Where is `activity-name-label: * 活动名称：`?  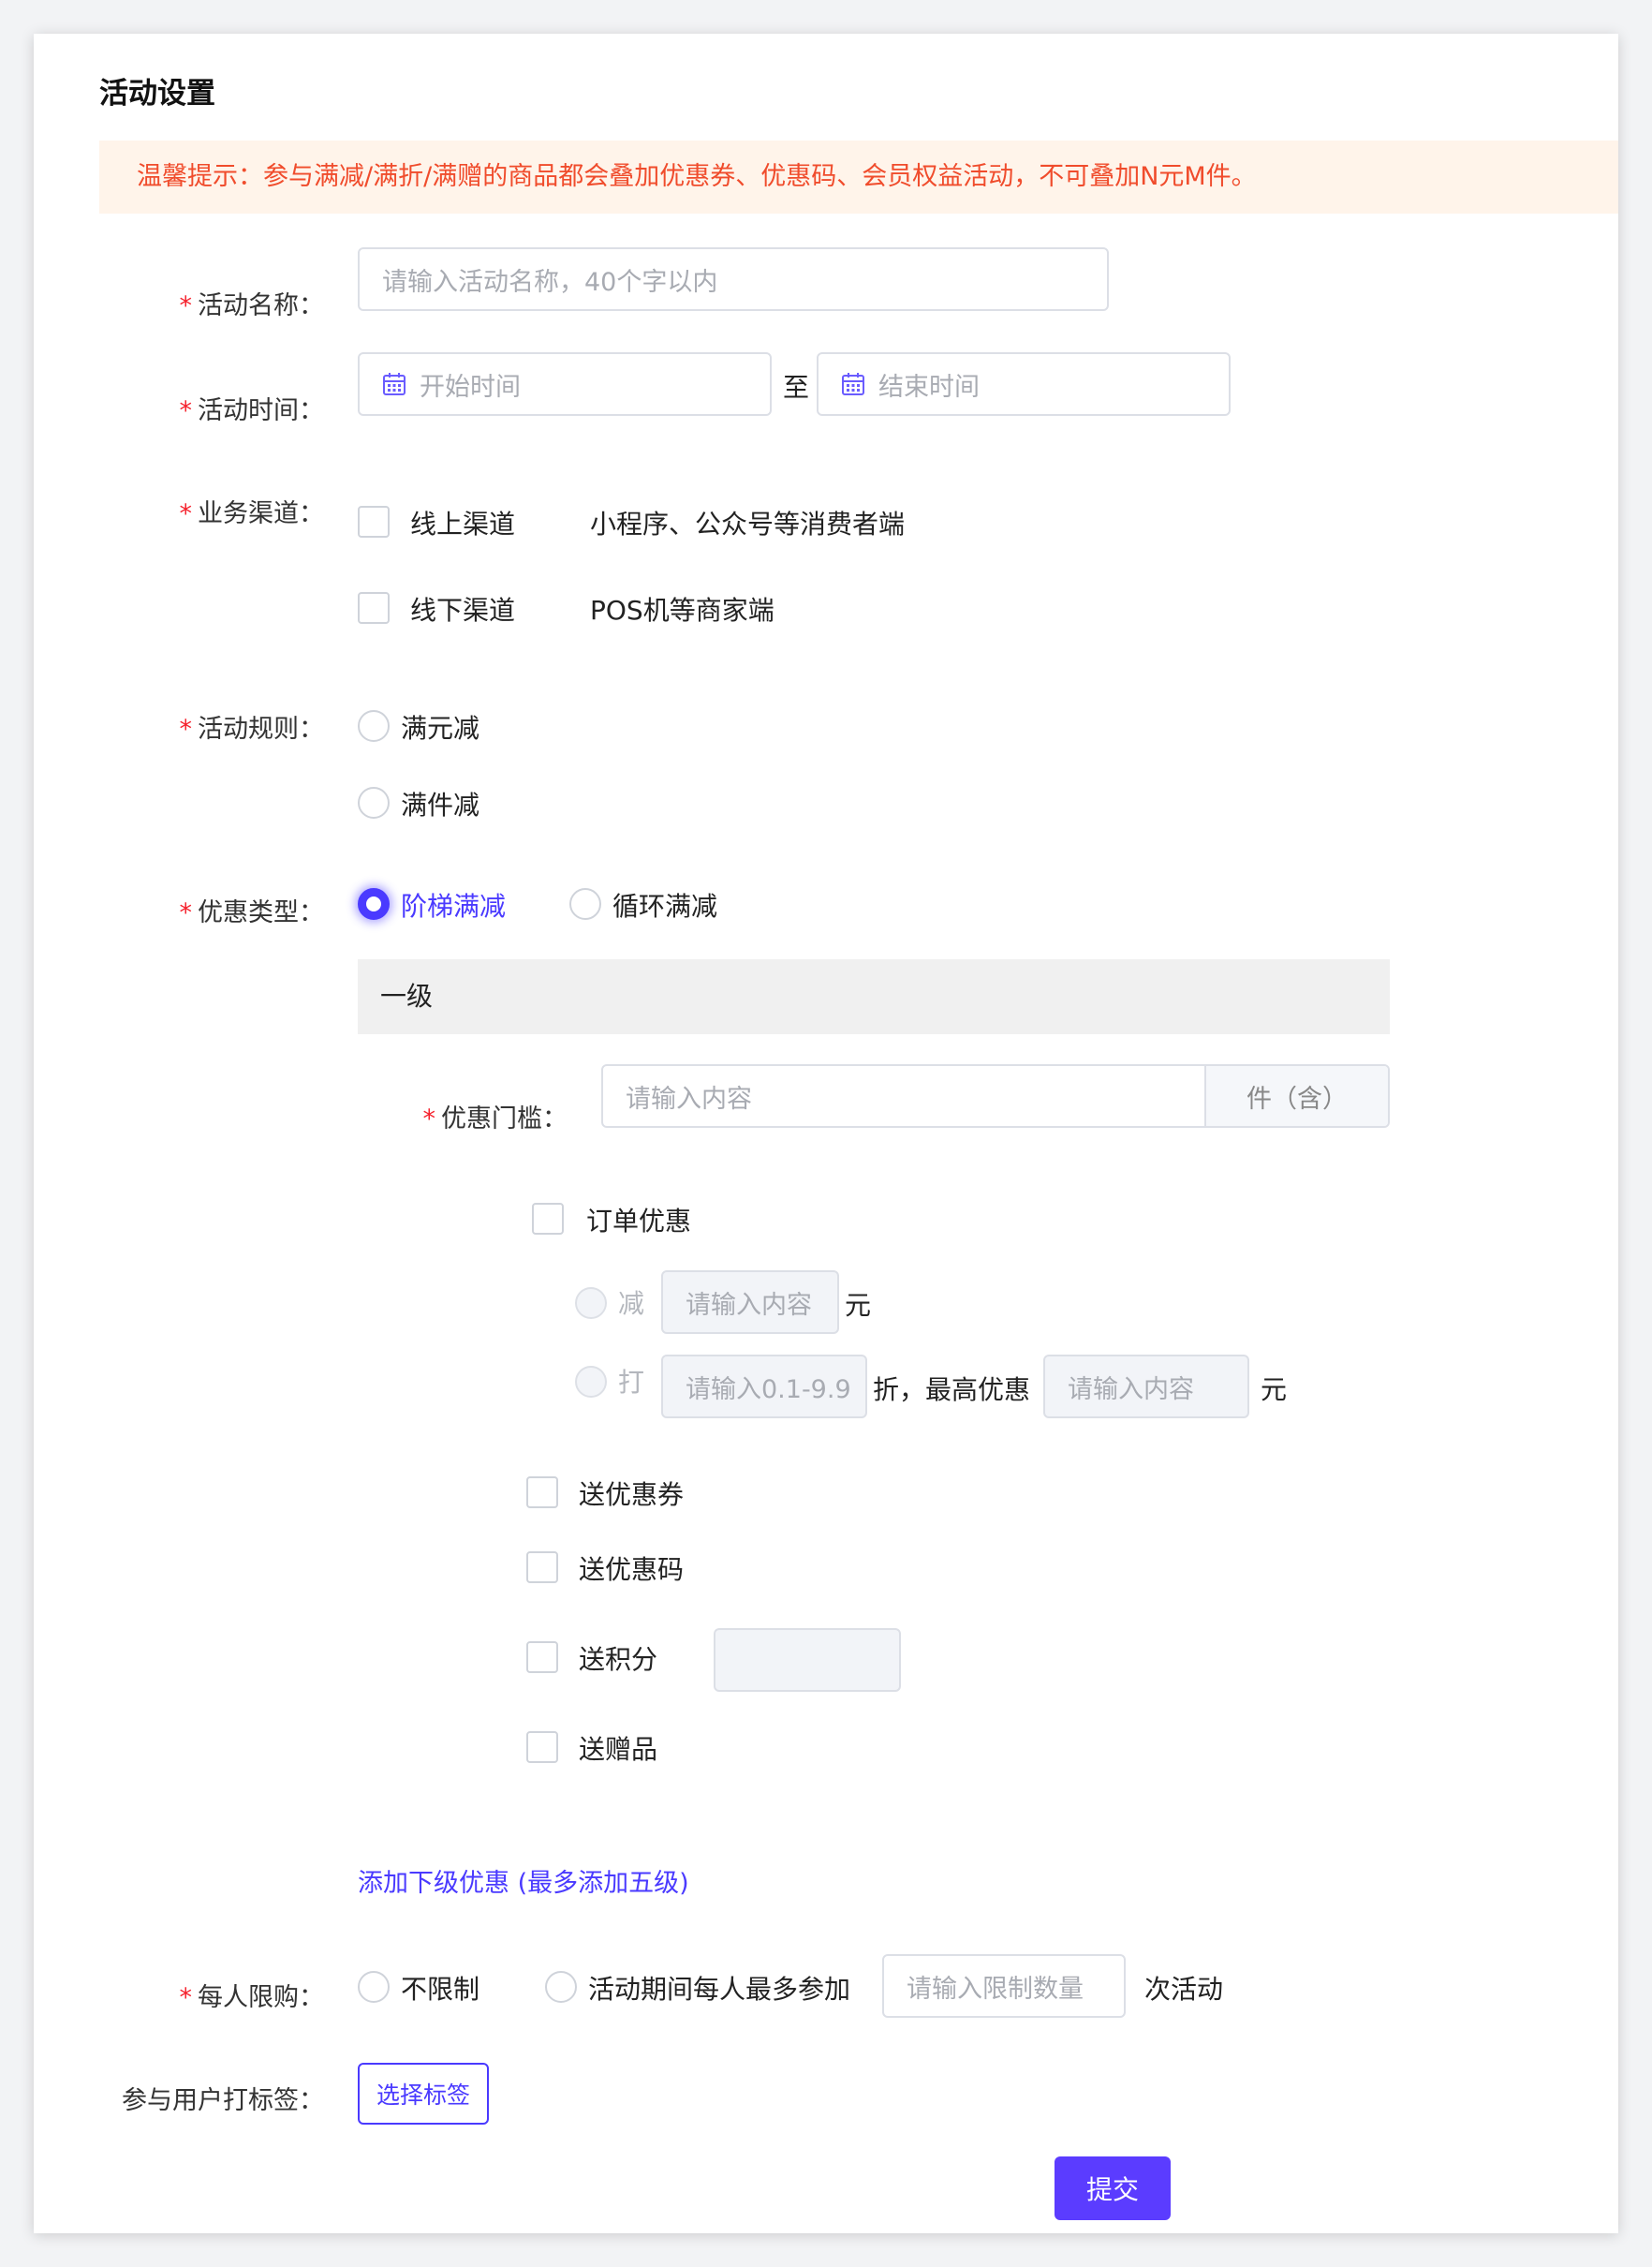
activity-name-label: * 活动名称： is located at coordinates (252, 306).